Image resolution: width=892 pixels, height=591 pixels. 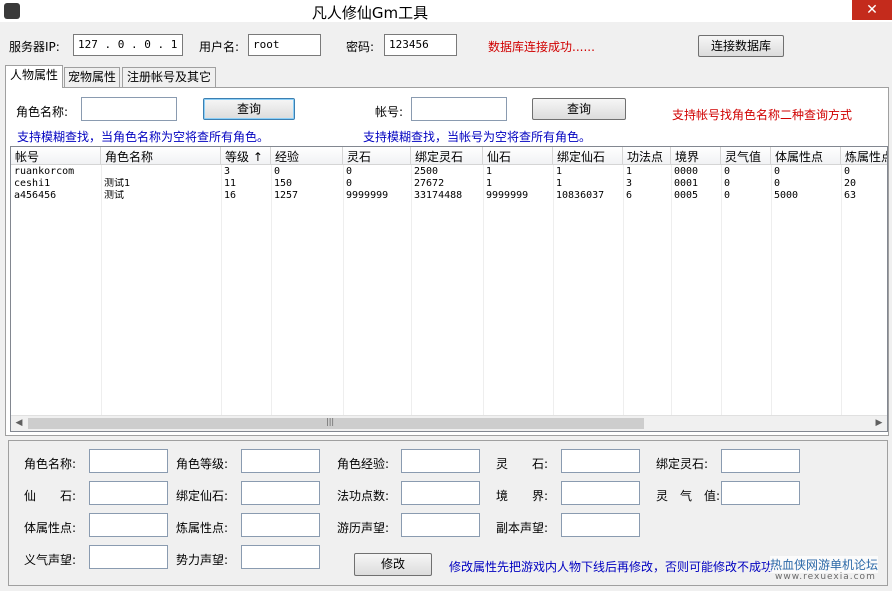 What do you see at coordinates (336, 423) in the screenshot?
I see `scrollbar-thumb: |||` at bounding box center [336, 423].